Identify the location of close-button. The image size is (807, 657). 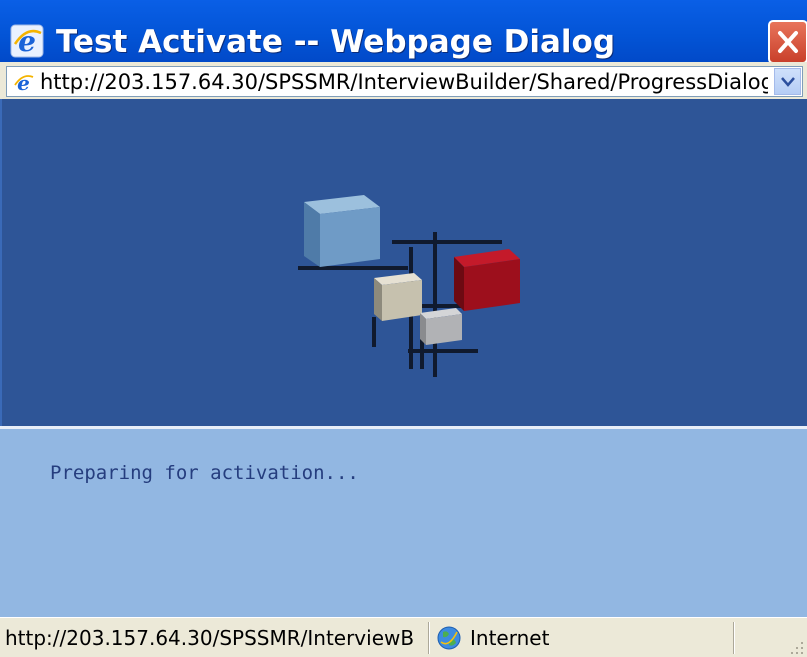
(787, 42).